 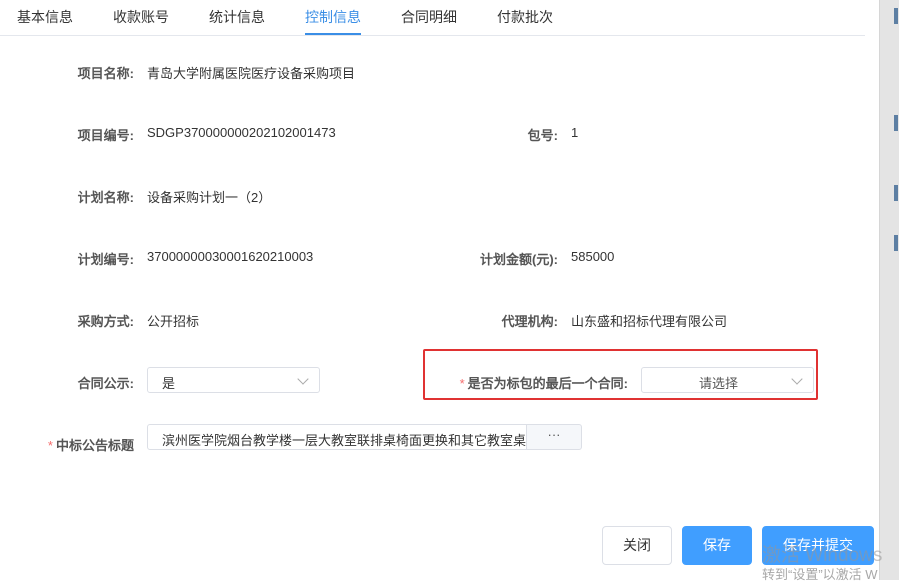 I want to click on package-no-value: 1, so click(x=575, y=132).